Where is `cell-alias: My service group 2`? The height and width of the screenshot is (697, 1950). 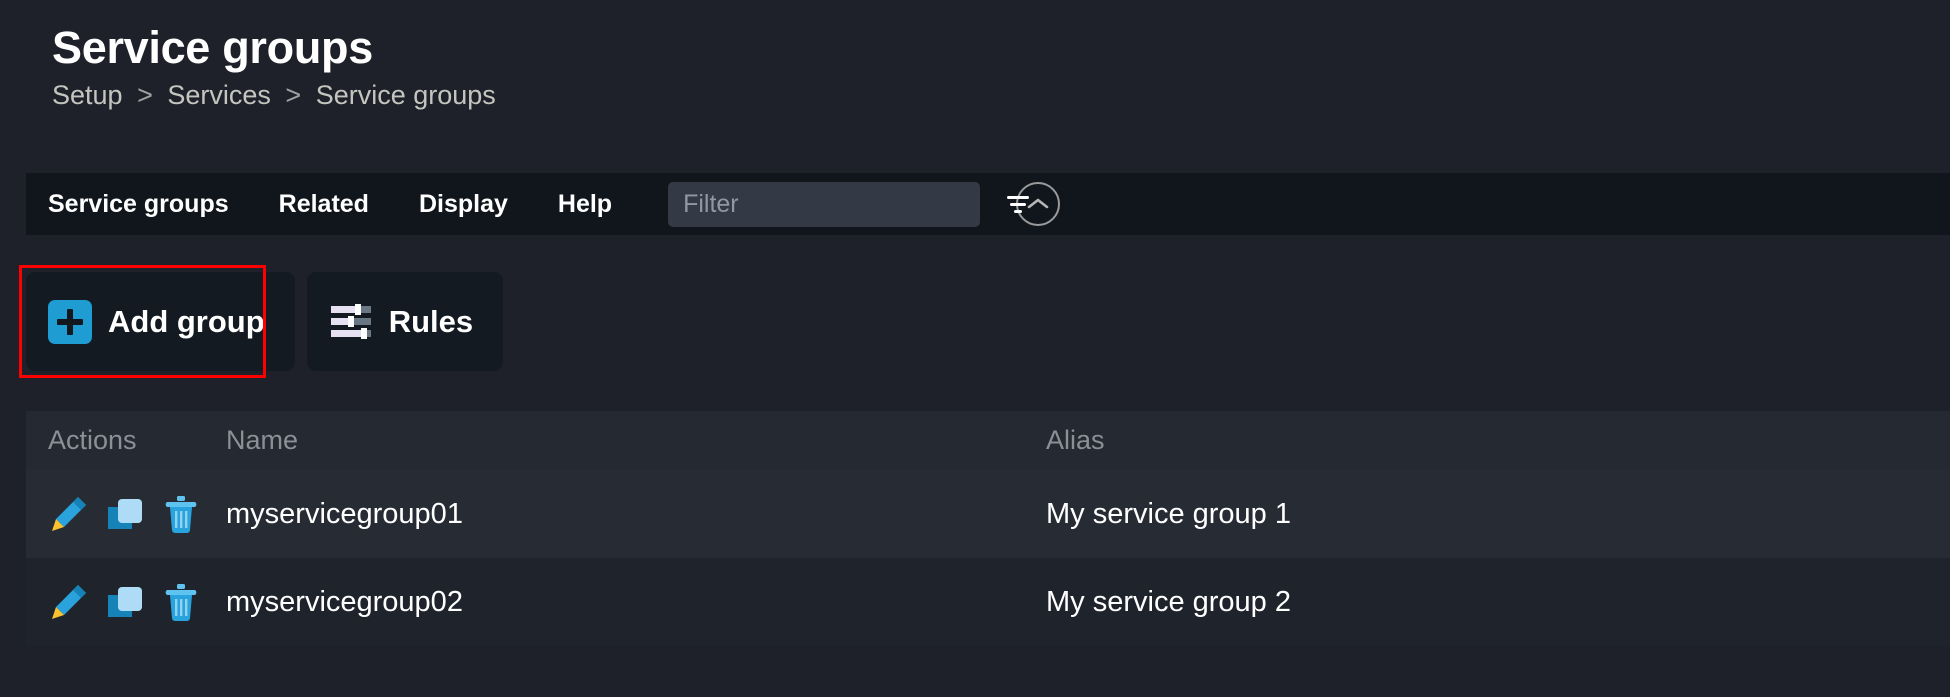
cell-alias: My service group 2 is located at coordinates (1168, 601).